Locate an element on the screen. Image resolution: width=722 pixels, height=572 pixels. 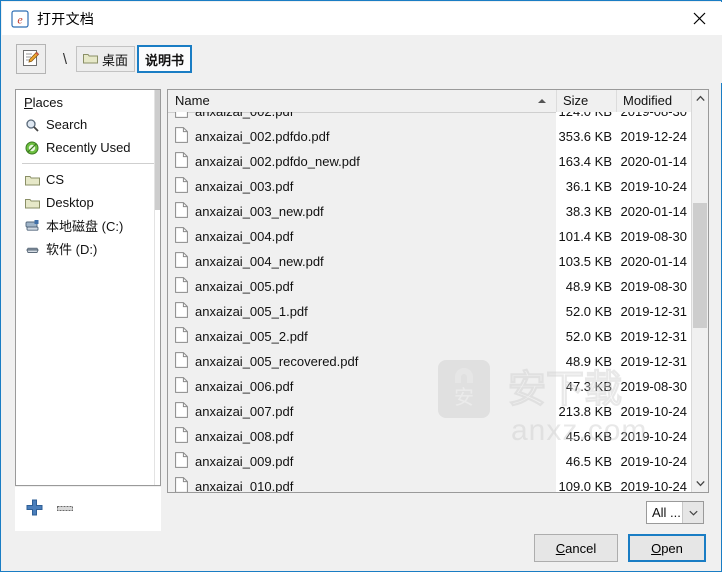
file-name-label: anxaizai_005.pdf is located at coordinates (244, 286).